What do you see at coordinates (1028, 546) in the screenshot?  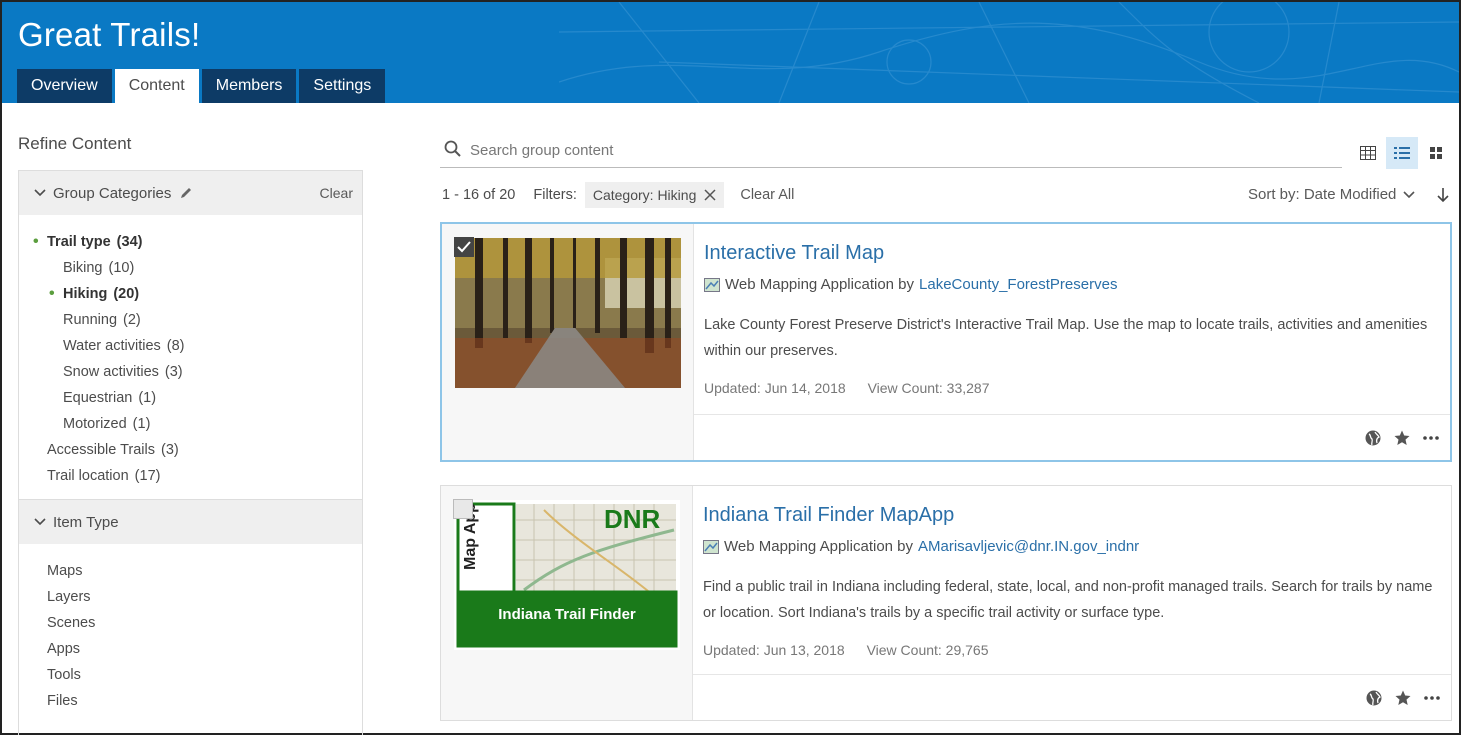 I see `owner-link: AMarisavljevic@dnr.IN.gov_indnr` at bounding box center [1028, 546].